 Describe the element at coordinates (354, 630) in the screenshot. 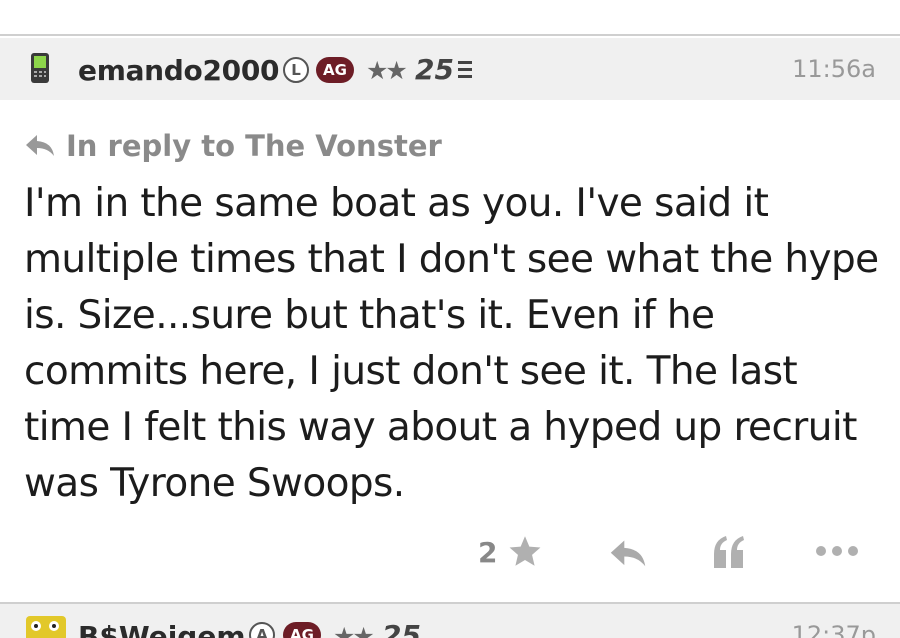

I see `next-rank-stars: ★★` at that location.